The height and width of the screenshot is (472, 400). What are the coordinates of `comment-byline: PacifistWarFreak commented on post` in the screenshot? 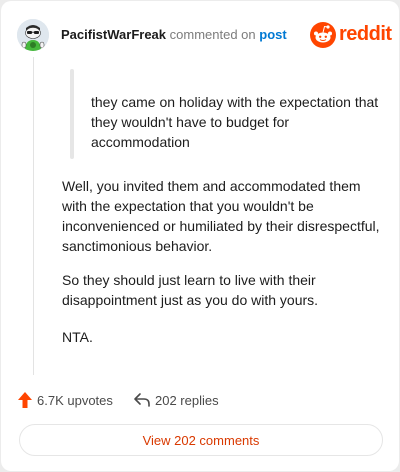 It's located at (174, 35).